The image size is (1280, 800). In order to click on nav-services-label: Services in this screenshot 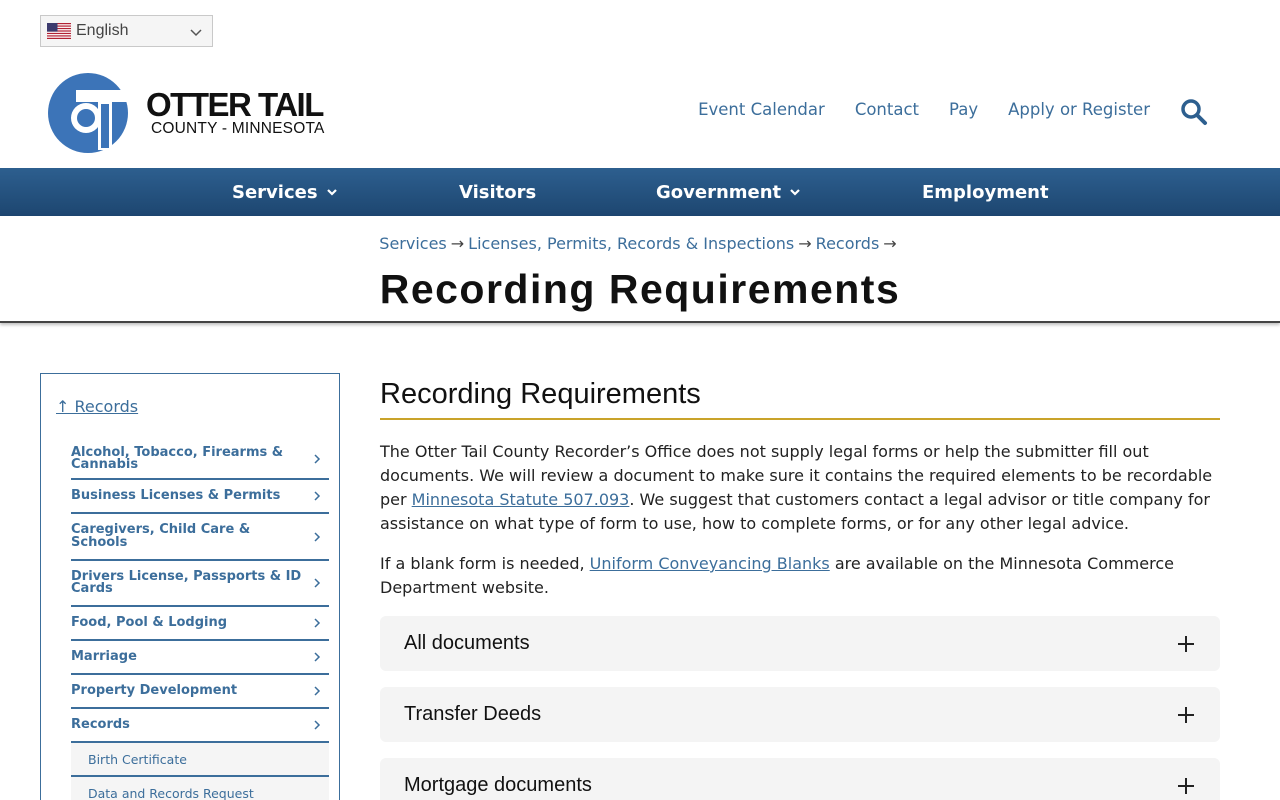, I will do `click(275, 192)`.